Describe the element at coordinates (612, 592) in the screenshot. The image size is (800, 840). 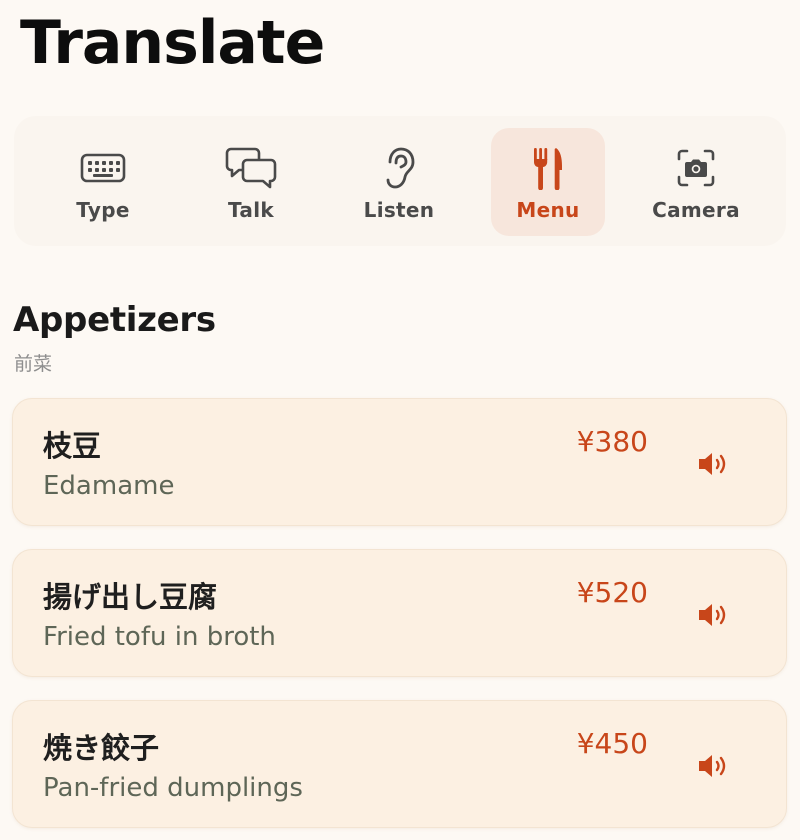
I see `menu-item-price: ¥520` at that location.